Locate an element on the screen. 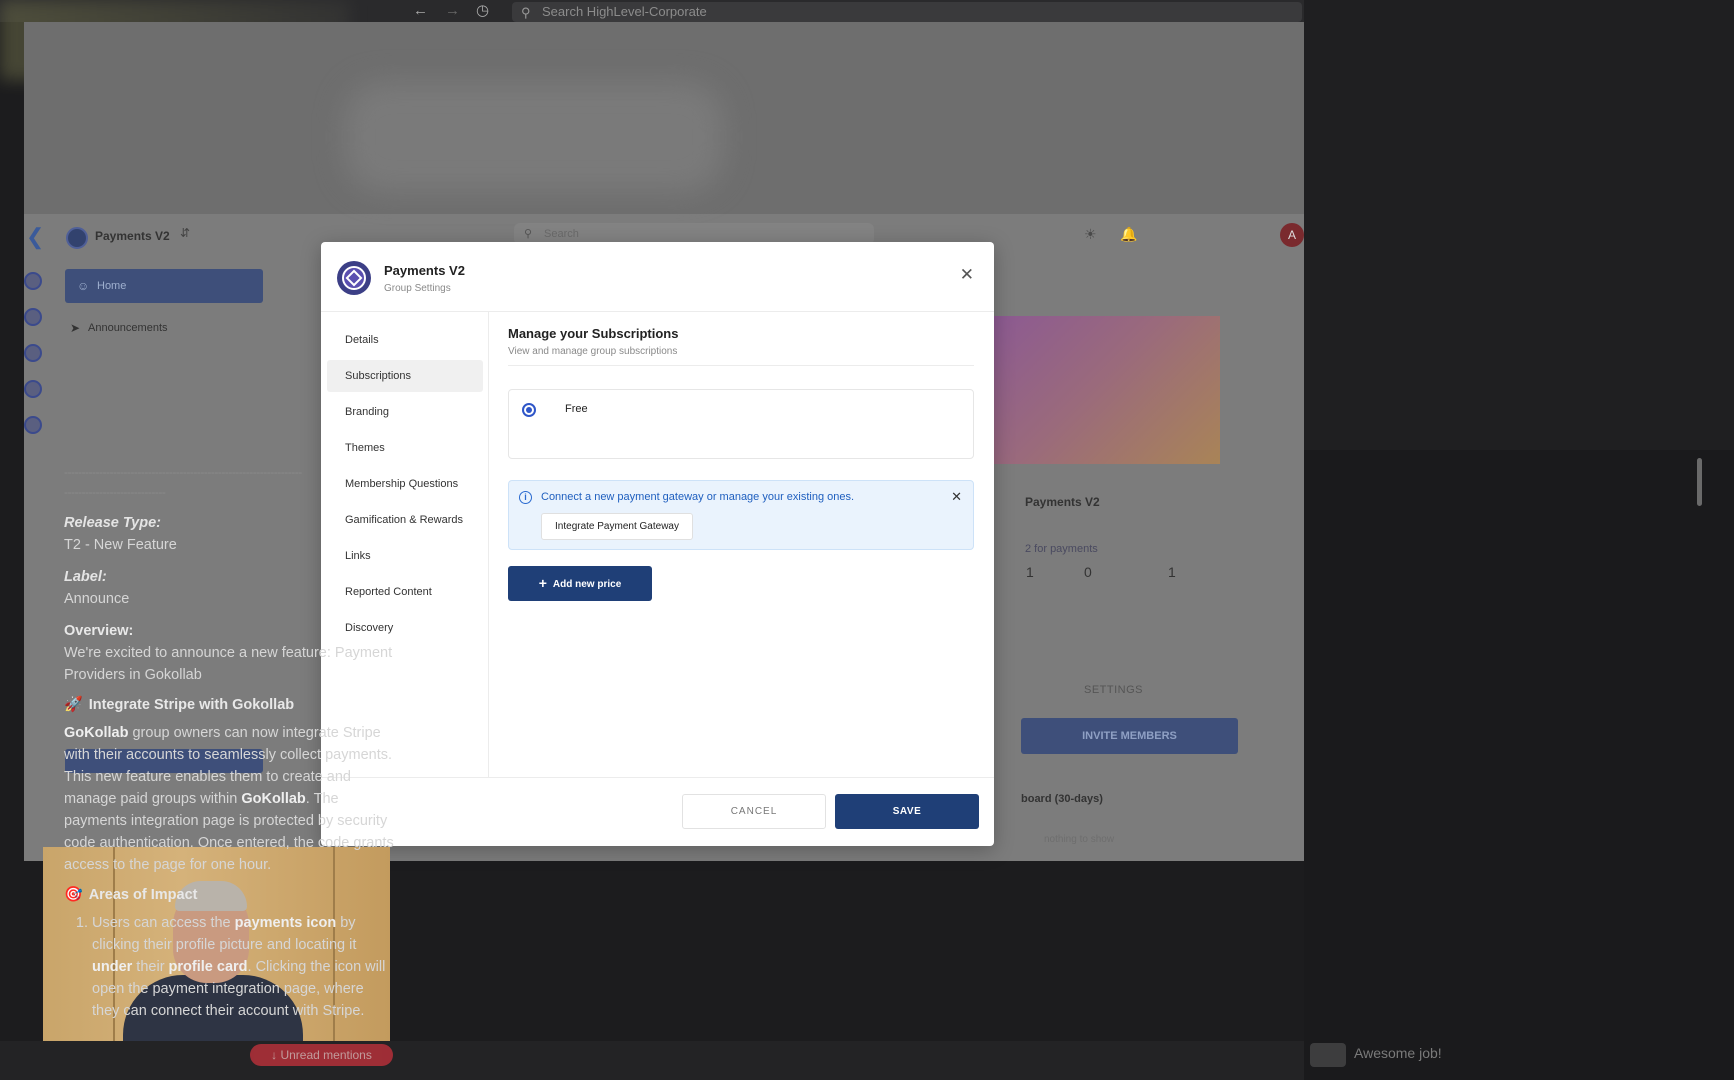 This screenshot has height=1080, width=1734. forward-arrow-icon: → is located at coordinates (452, 11).